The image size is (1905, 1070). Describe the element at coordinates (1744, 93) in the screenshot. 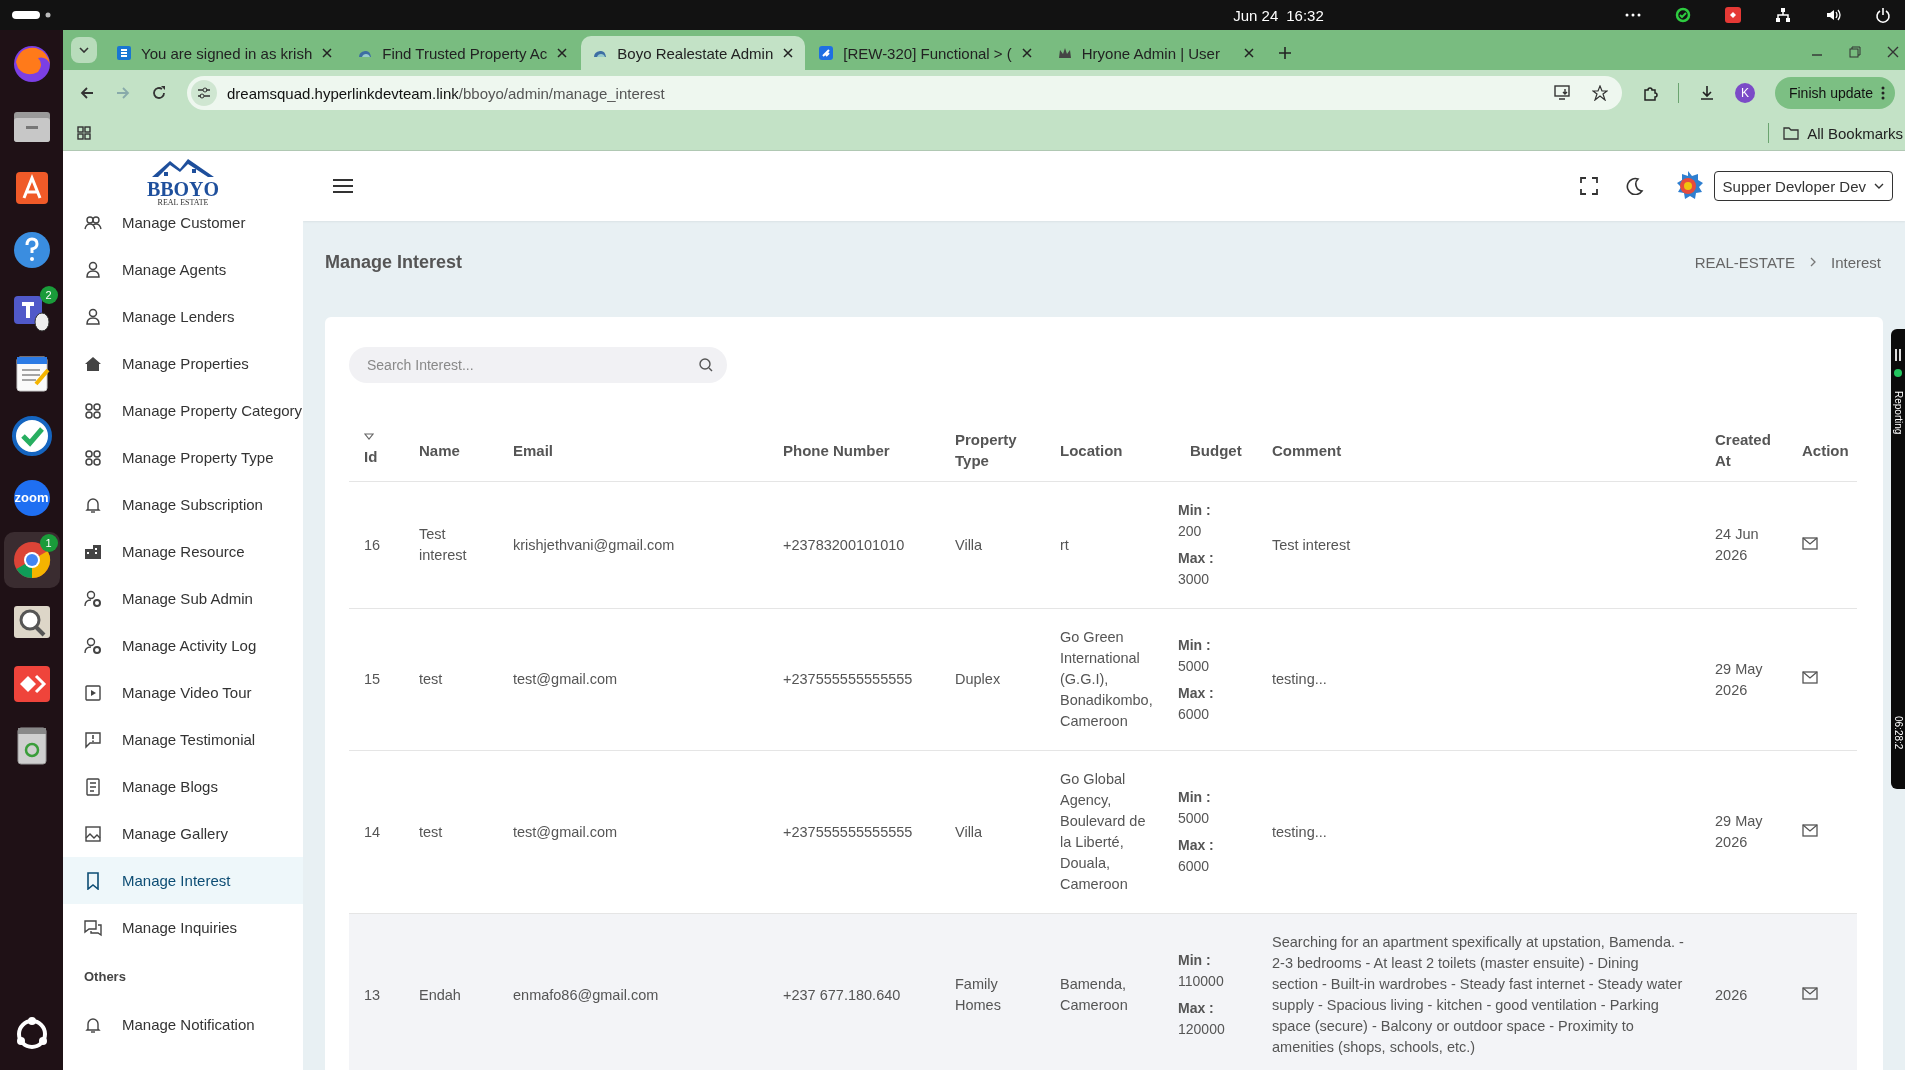

I see `profile-avatar: K` at that location.